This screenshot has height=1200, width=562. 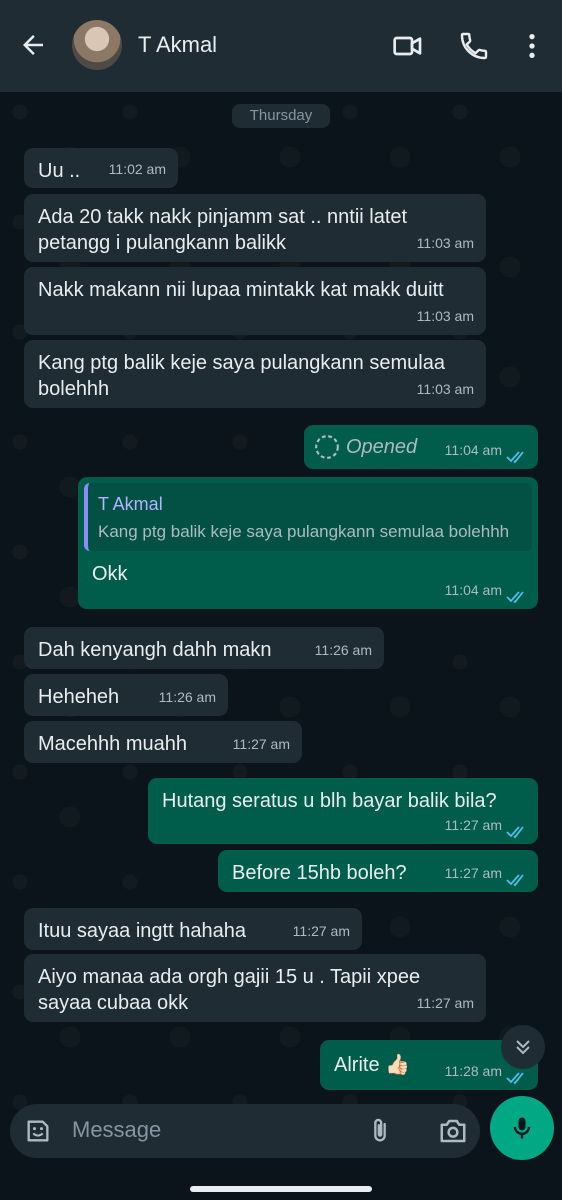 I want to click on message-bubble-incoming: Heheheh 11:26 am, so click(x=126, y=695).